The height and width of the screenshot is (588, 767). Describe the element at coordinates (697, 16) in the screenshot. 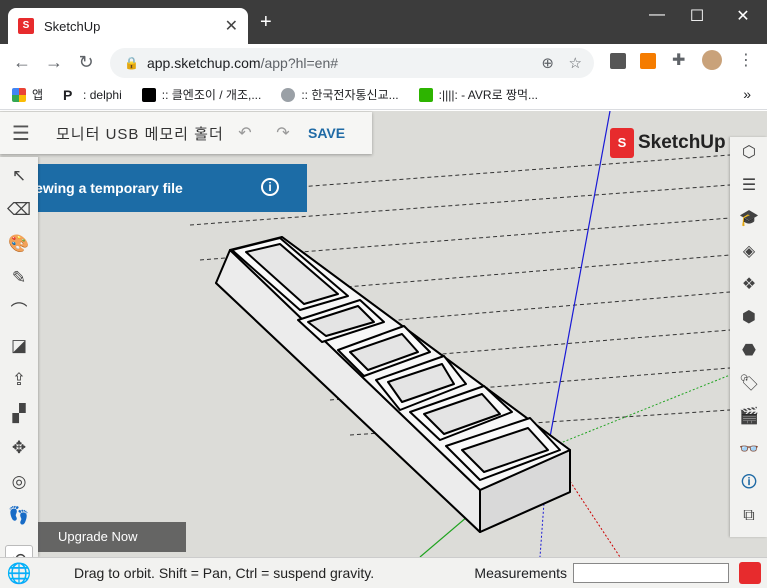

I see `maximize-button: ☐` at that location.